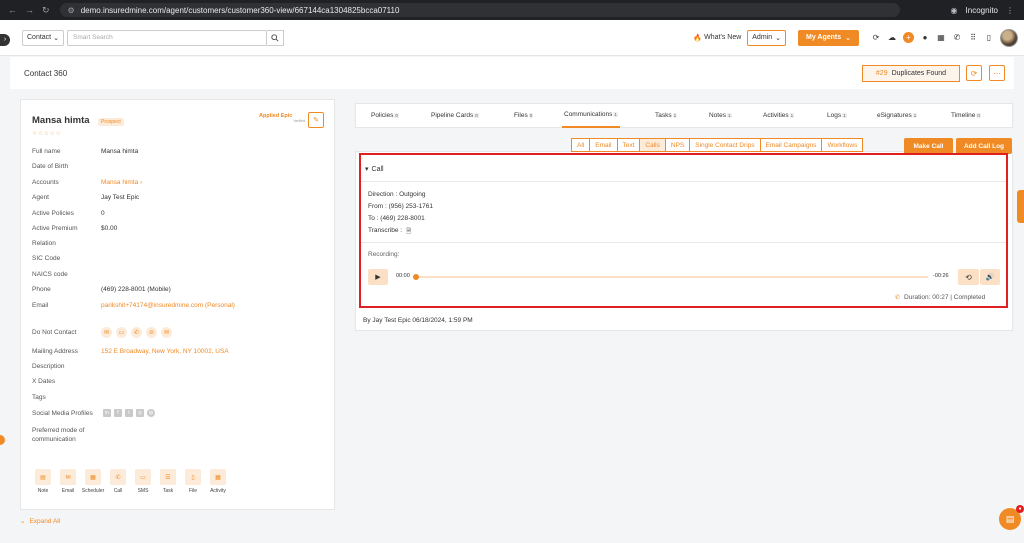  I want to click on whats-new-link: 🔥 What's New, so click(717, 38).